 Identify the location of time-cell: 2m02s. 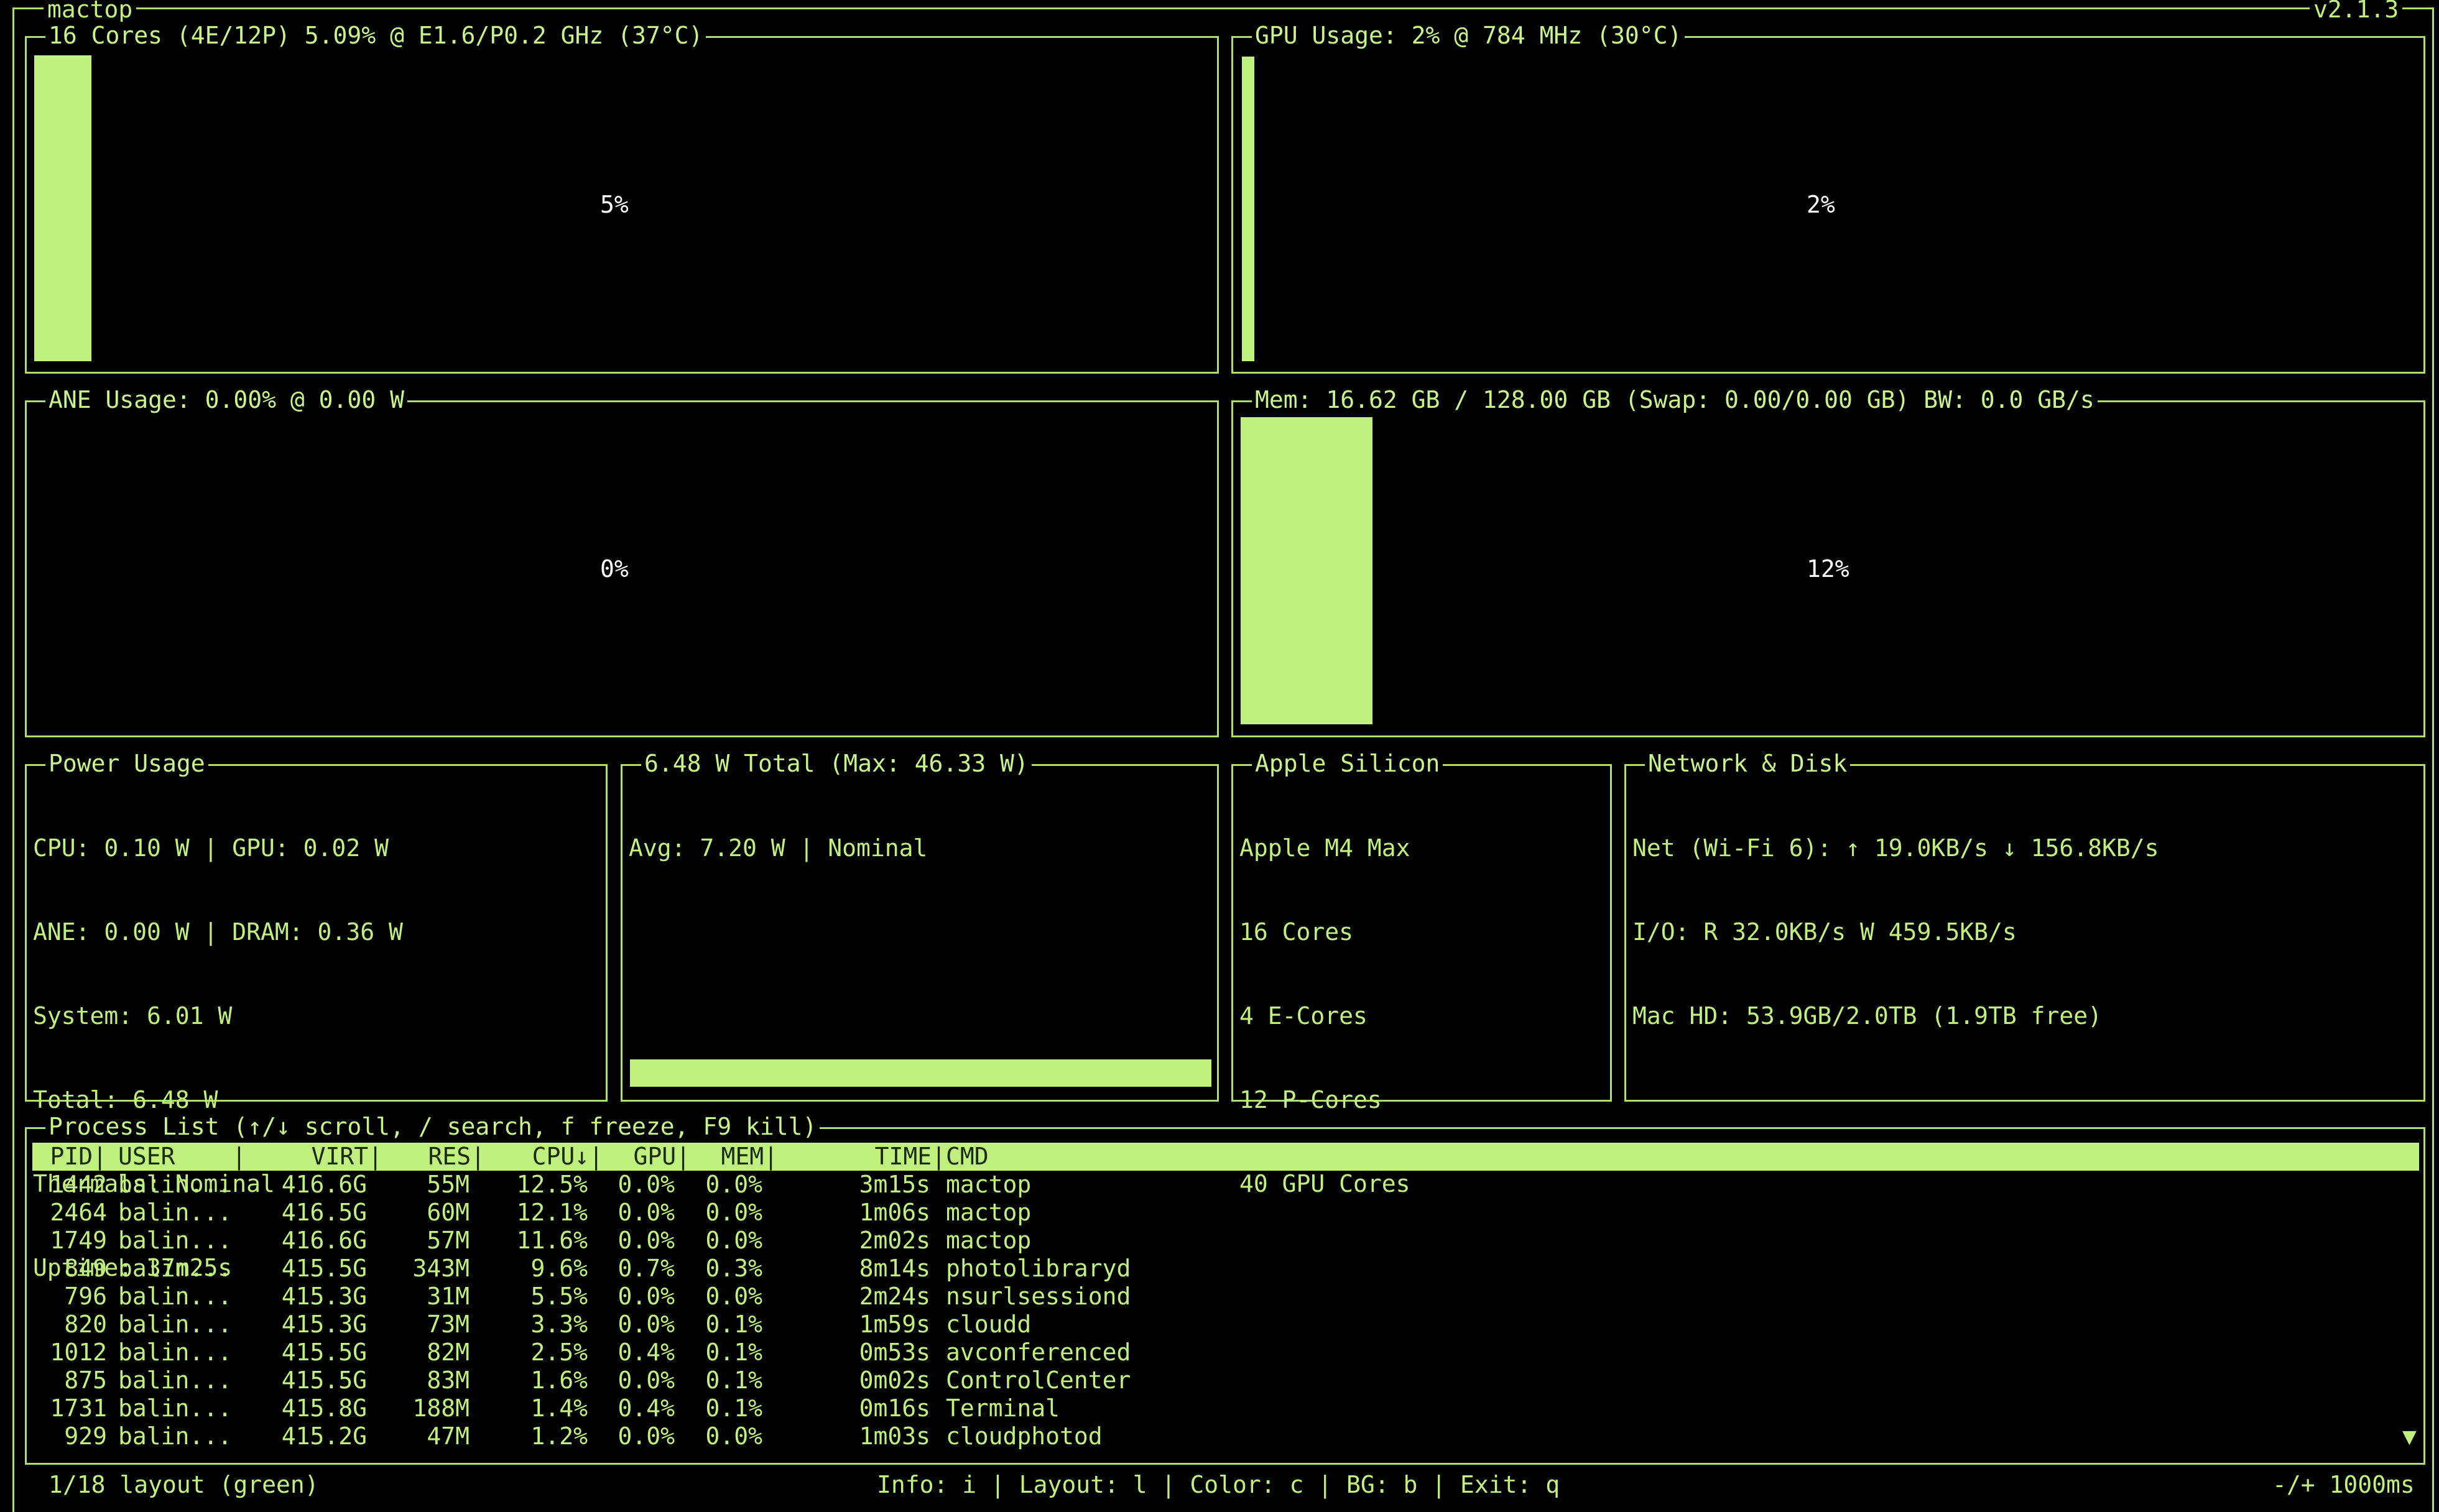
(894, 1240).